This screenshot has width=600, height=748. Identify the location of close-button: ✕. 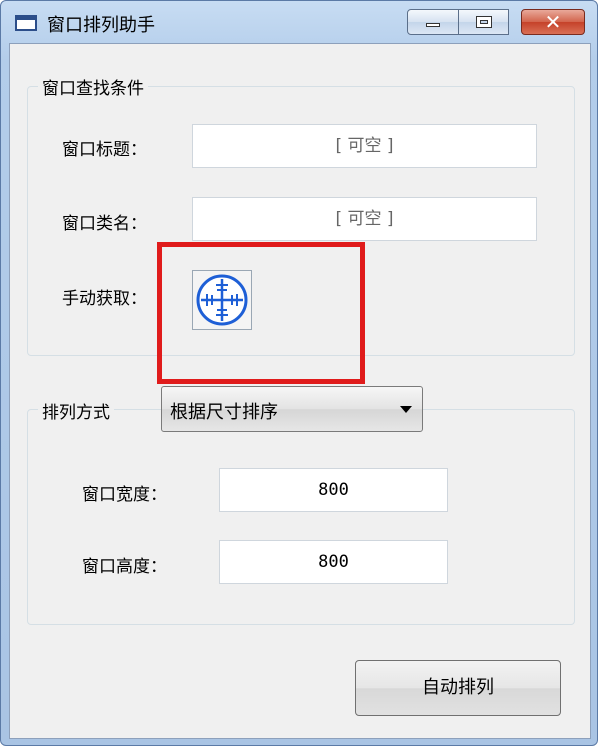
(553, 22).